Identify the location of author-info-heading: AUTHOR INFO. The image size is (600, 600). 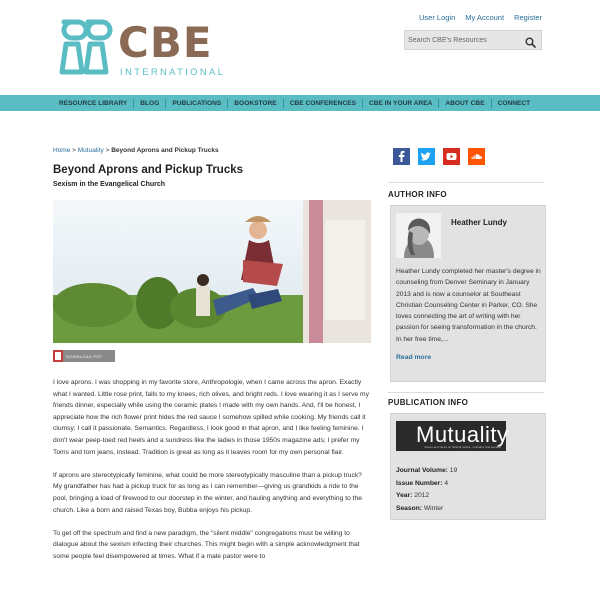
(417, 194).